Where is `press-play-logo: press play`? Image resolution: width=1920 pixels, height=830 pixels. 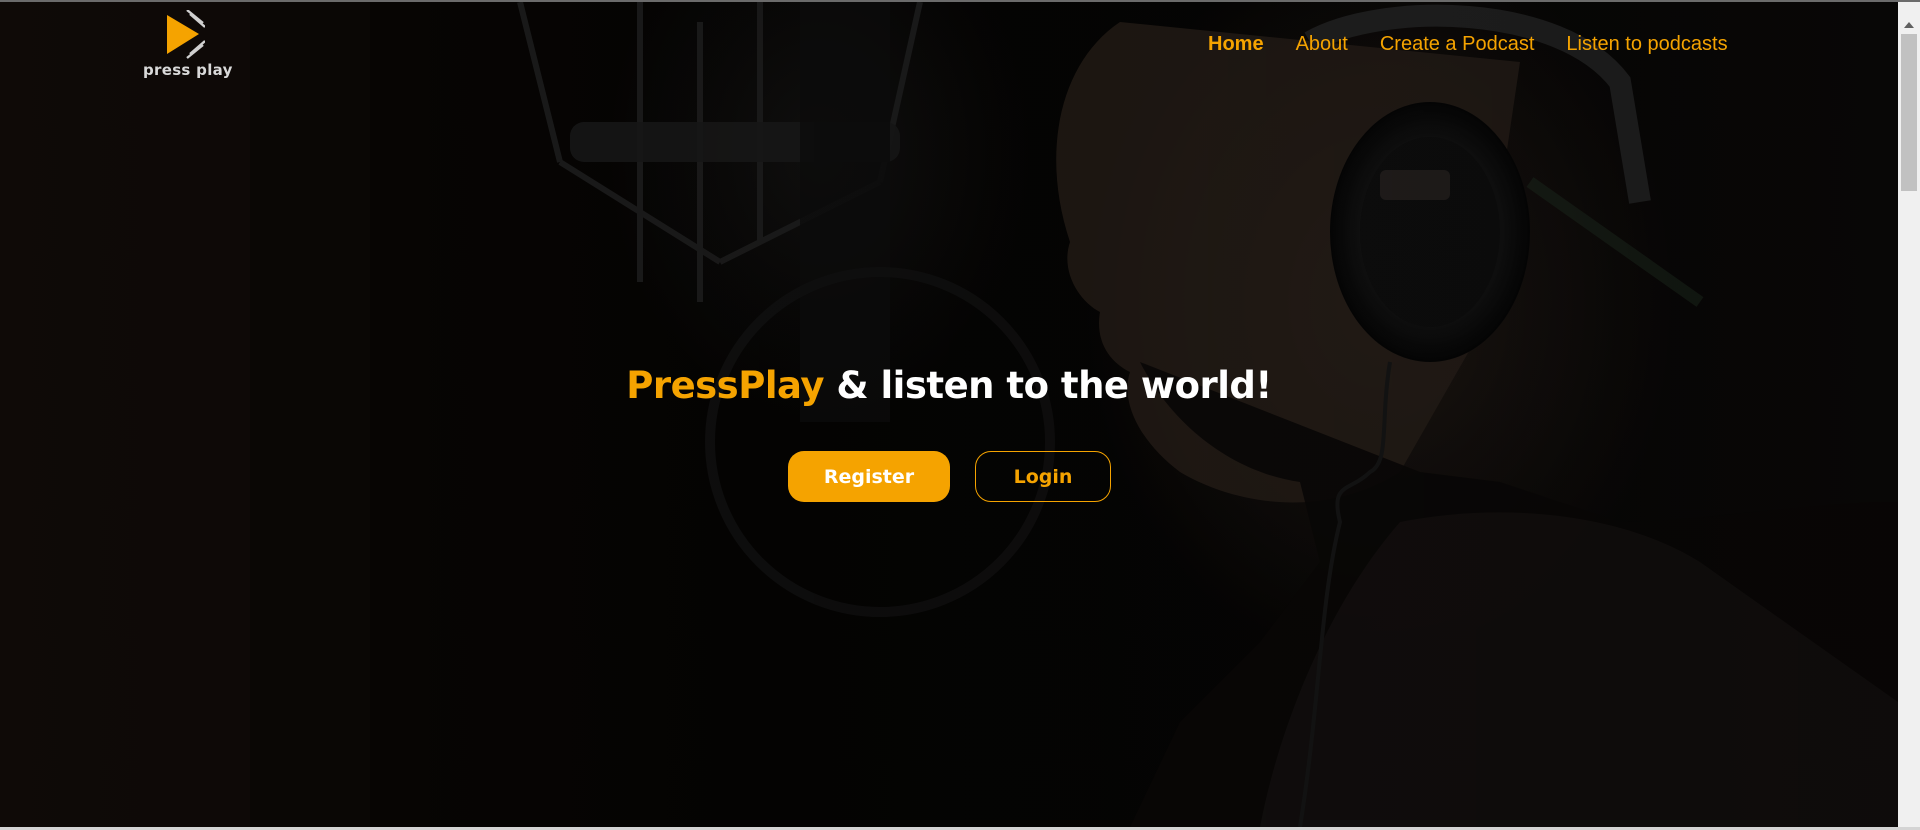 press-play-logo: press play is located at coordinates (190, 46).